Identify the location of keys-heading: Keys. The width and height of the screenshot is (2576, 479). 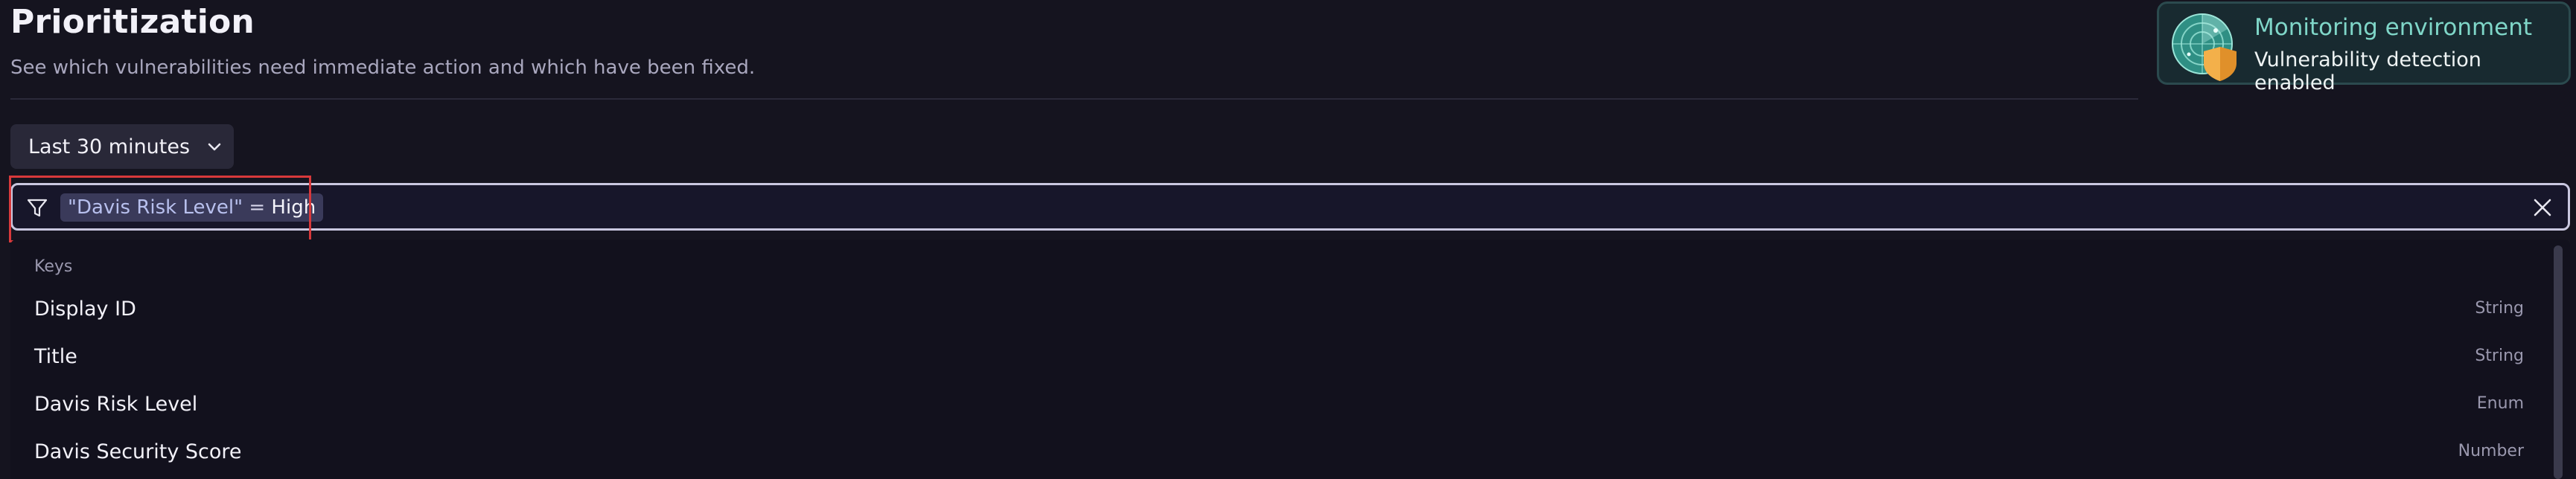
(53, 266).